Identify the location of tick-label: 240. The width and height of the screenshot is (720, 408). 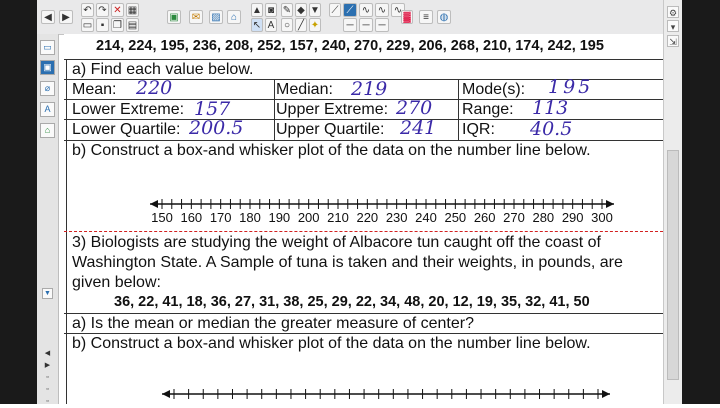
(426, 217).